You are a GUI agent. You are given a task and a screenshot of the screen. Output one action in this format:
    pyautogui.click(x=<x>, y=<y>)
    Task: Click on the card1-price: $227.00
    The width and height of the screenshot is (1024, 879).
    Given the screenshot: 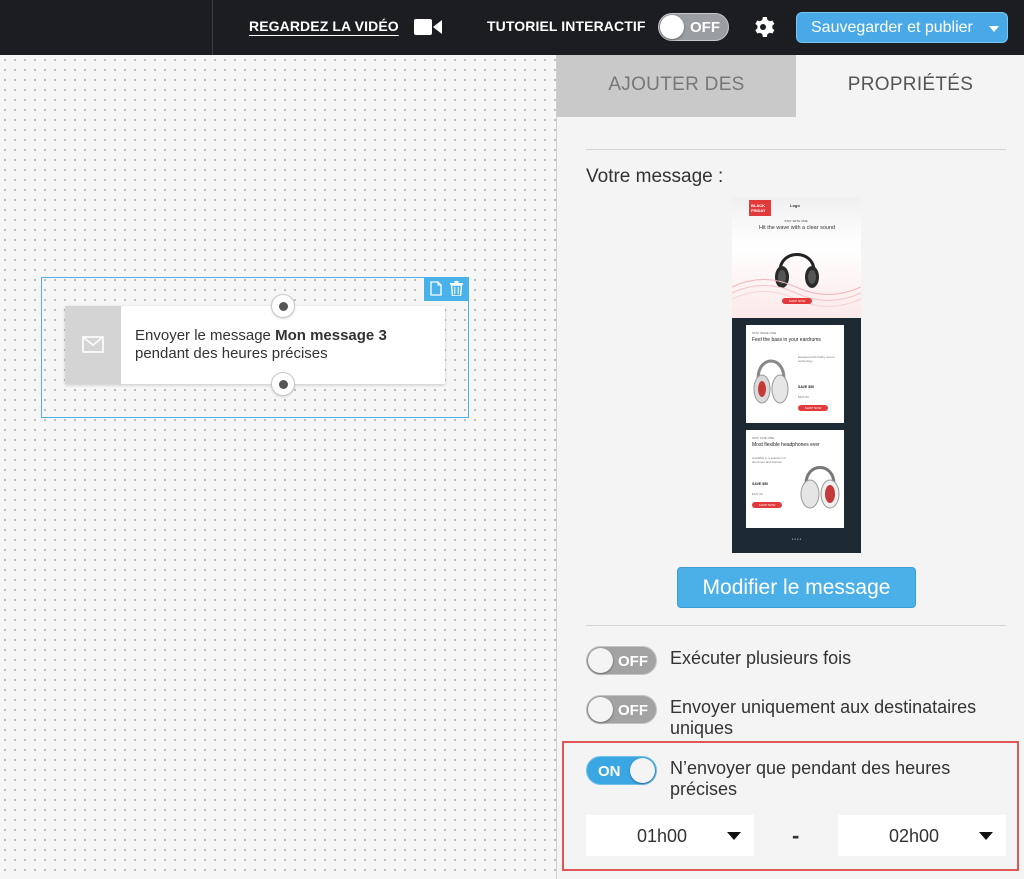 What is the action you would take?
    pyautogui.click(x=803, y=397)
    